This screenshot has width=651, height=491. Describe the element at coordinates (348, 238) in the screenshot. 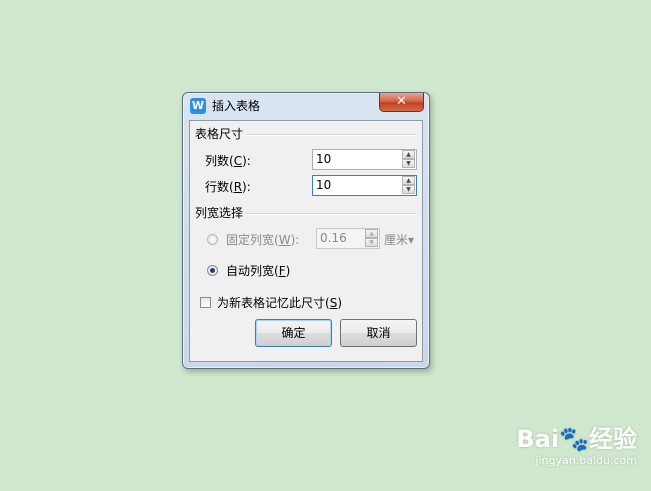

I see `fixed-width-spinbox: 0.16 ▲ ▼` at that location.